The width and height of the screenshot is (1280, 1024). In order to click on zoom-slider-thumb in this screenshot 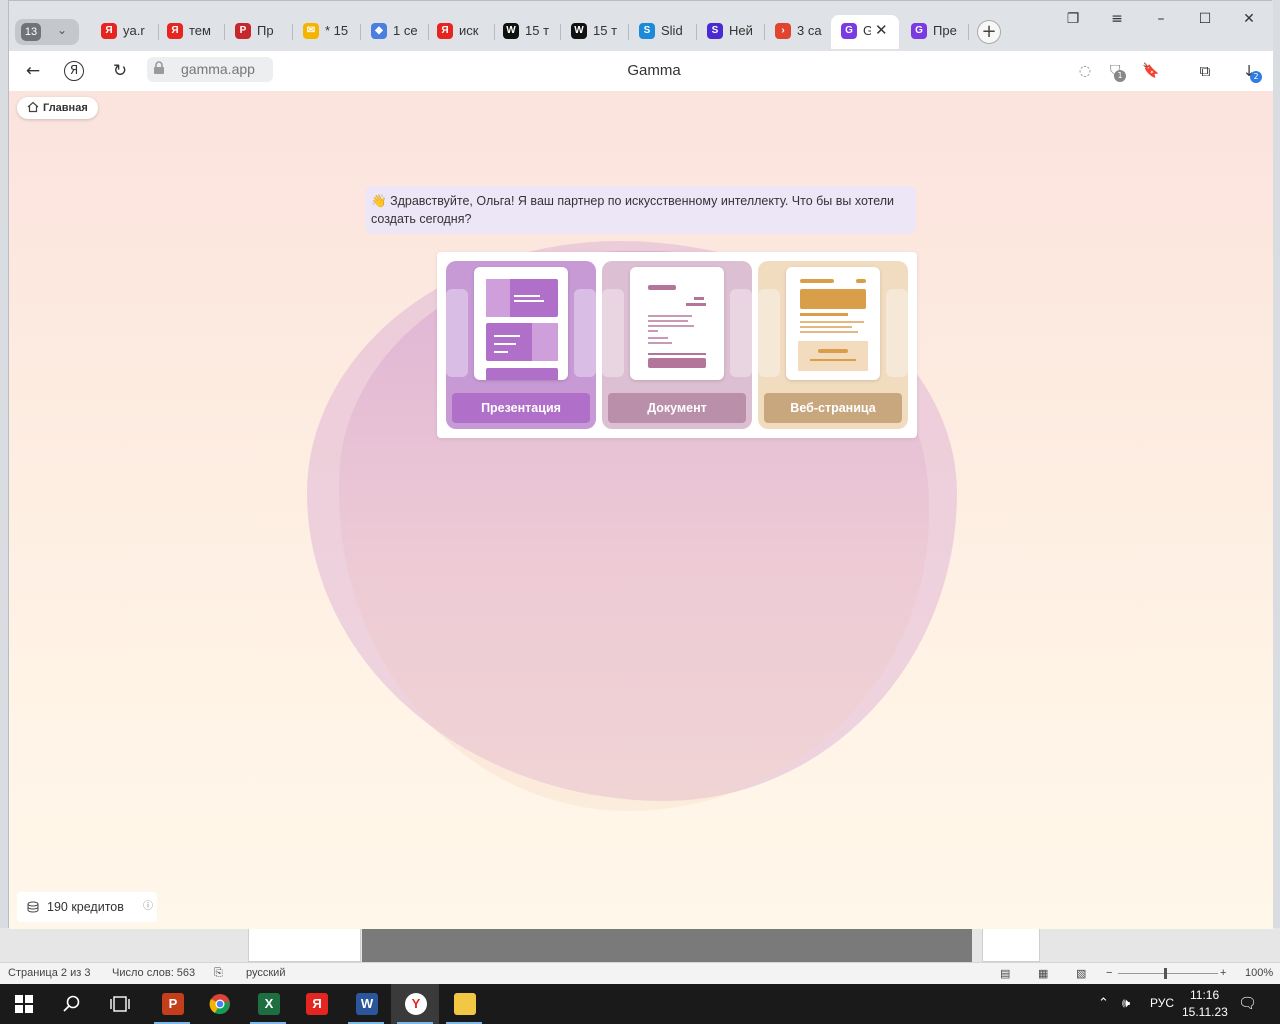, I will do `click(1165, 973)`.